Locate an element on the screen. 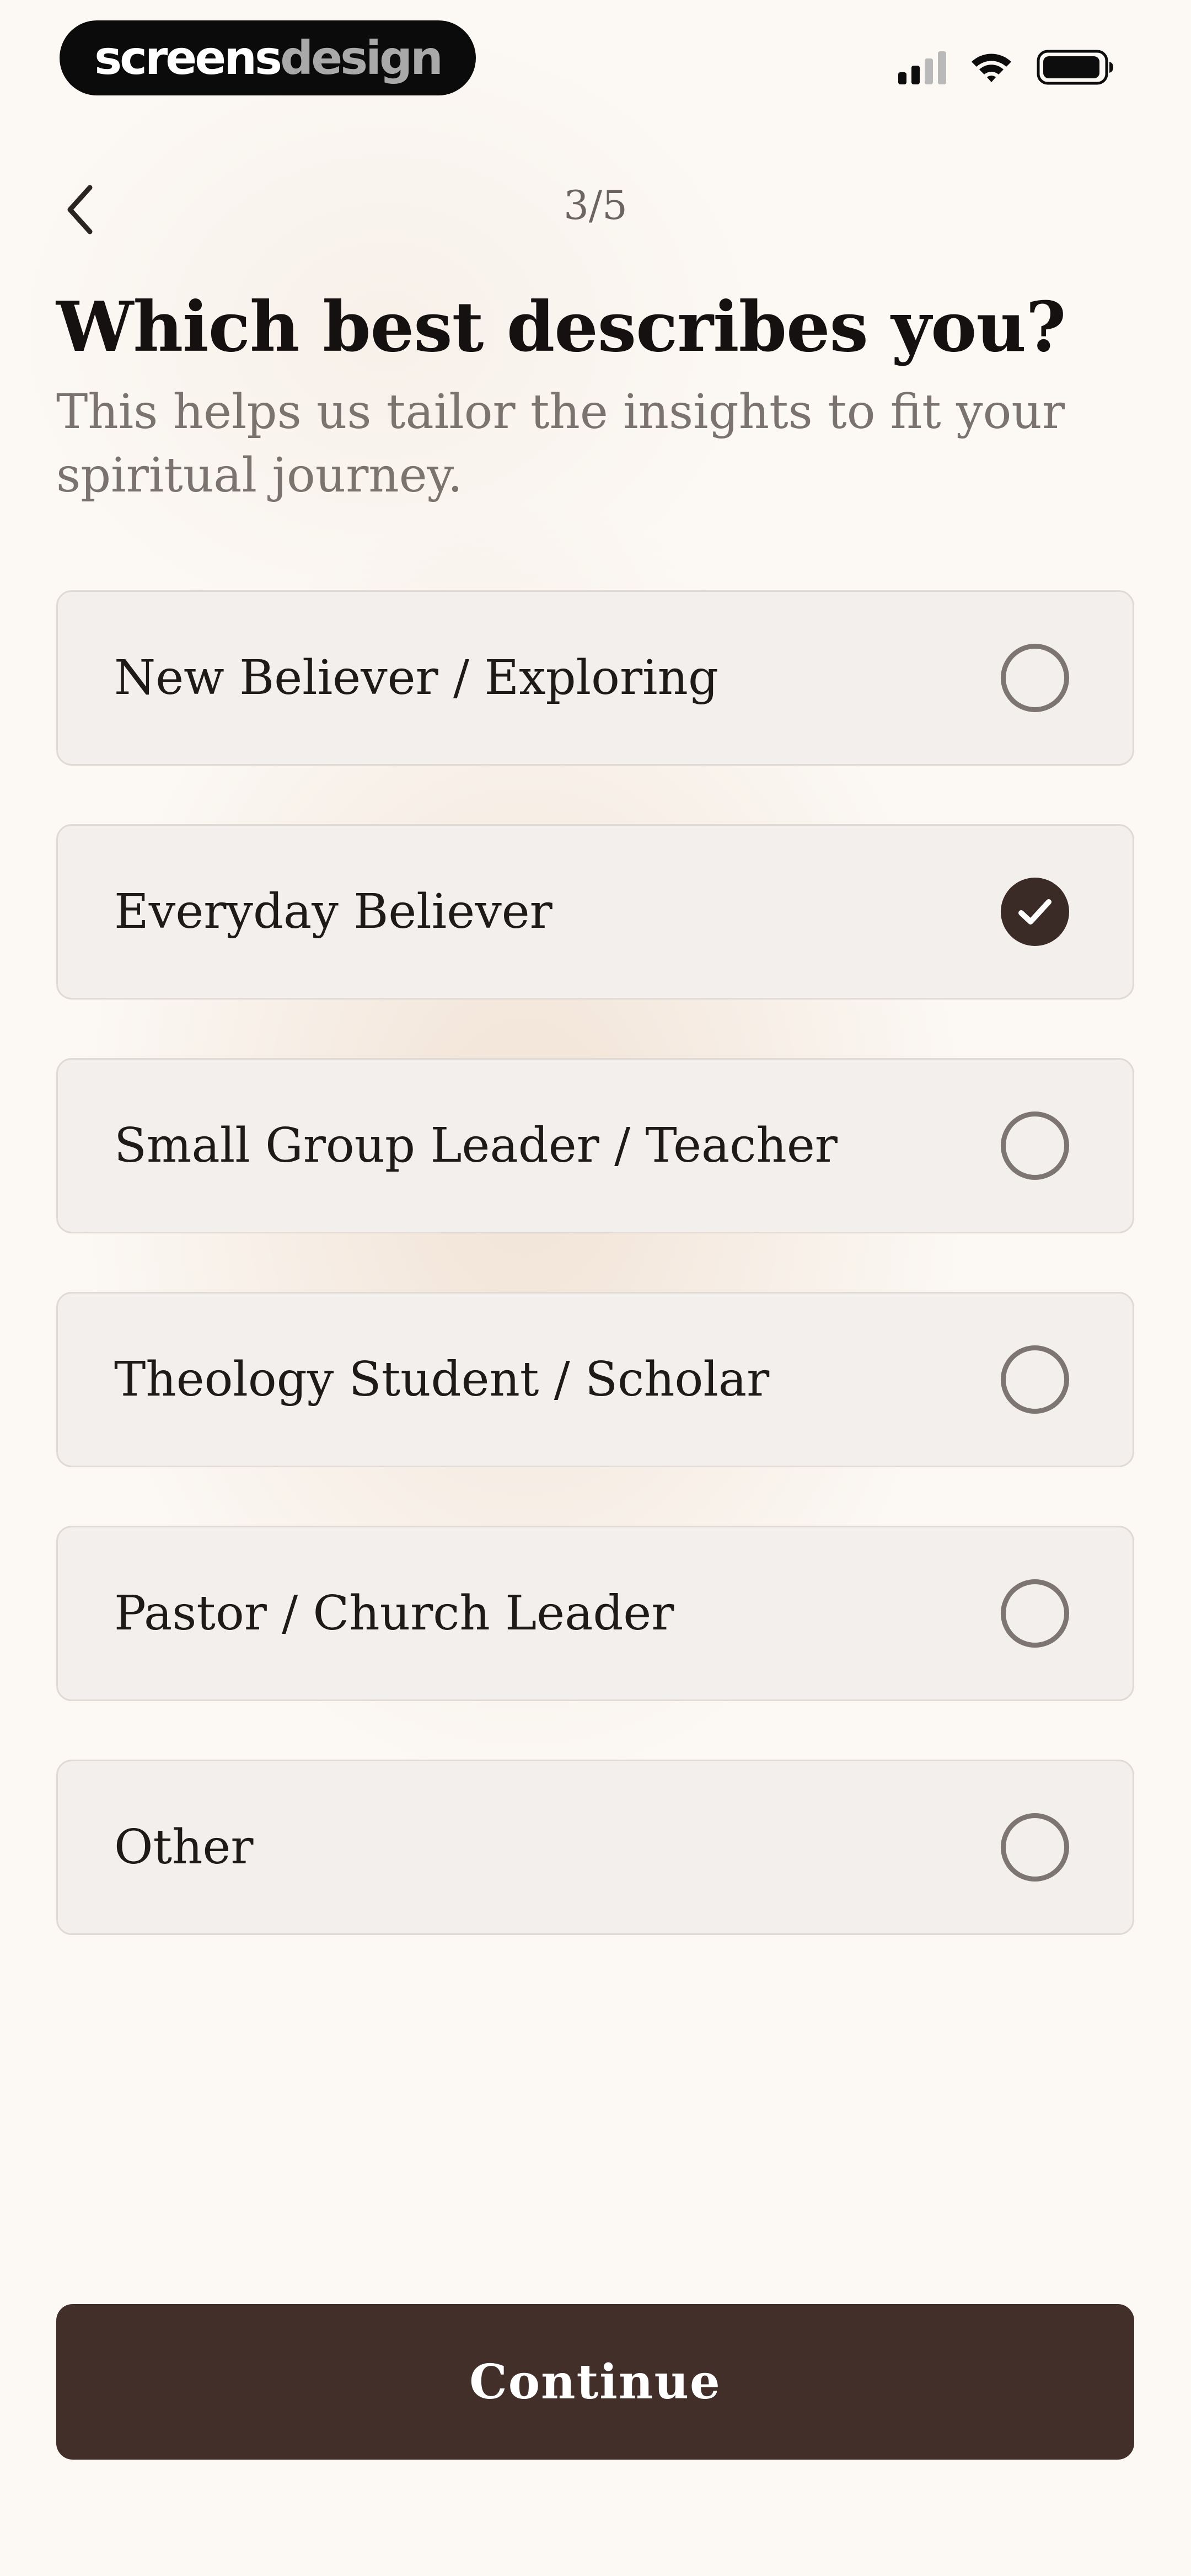 This screenshot has width=1191, height=2576. brand-text-design: design is located at coordinates (362, 58).